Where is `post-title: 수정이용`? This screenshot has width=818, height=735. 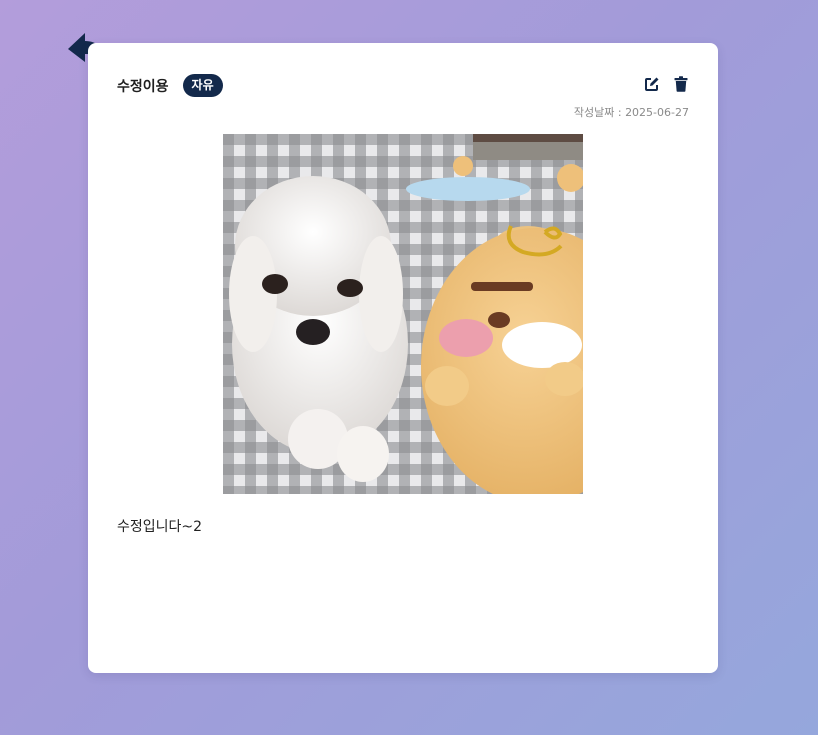 post-title: 수정이용 is located at coordinates (143, 86).